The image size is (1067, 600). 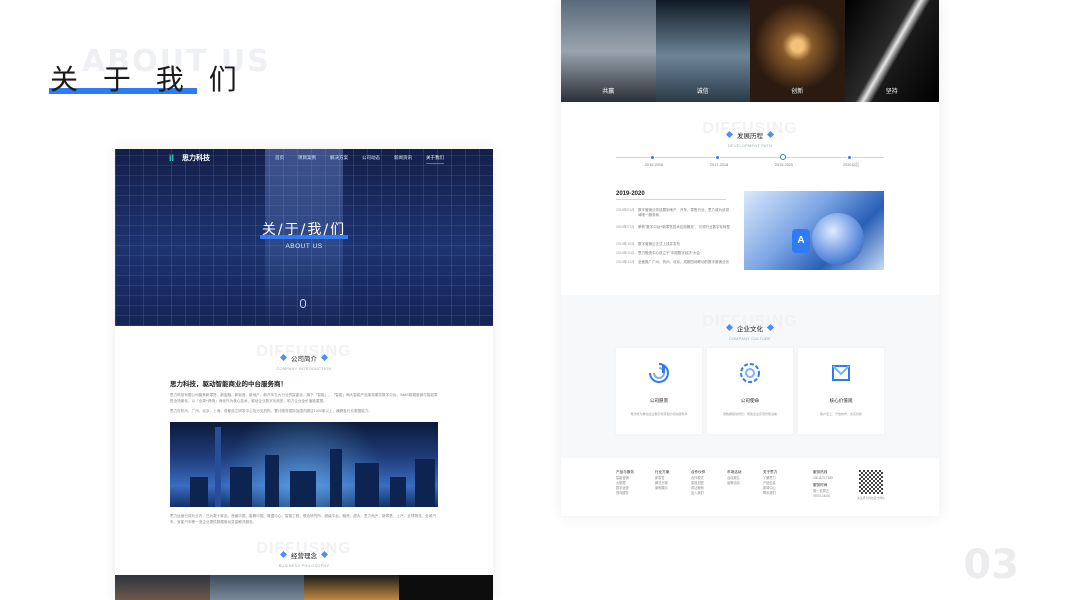 What do you see at coordinates (659, 400) in the screenshot?
I see `card-title: 公司愿景` at bounding box center [659, 400].